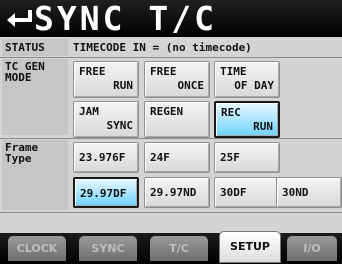  I want to click on button-line1: REGEN, so click(167, 111).